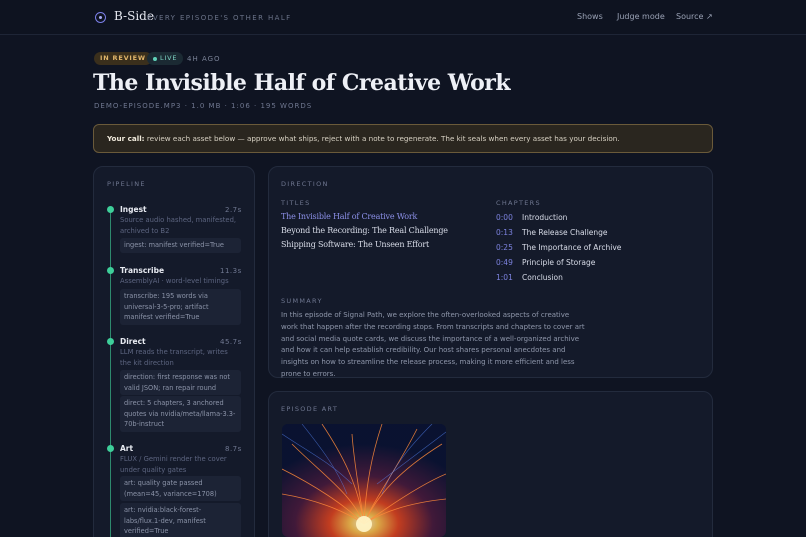 The width and height of the screenshot is (806, 537). Describe the element at coordinates (590, 16) in the screenshot. I see `nav-shows: Shows` at that location.